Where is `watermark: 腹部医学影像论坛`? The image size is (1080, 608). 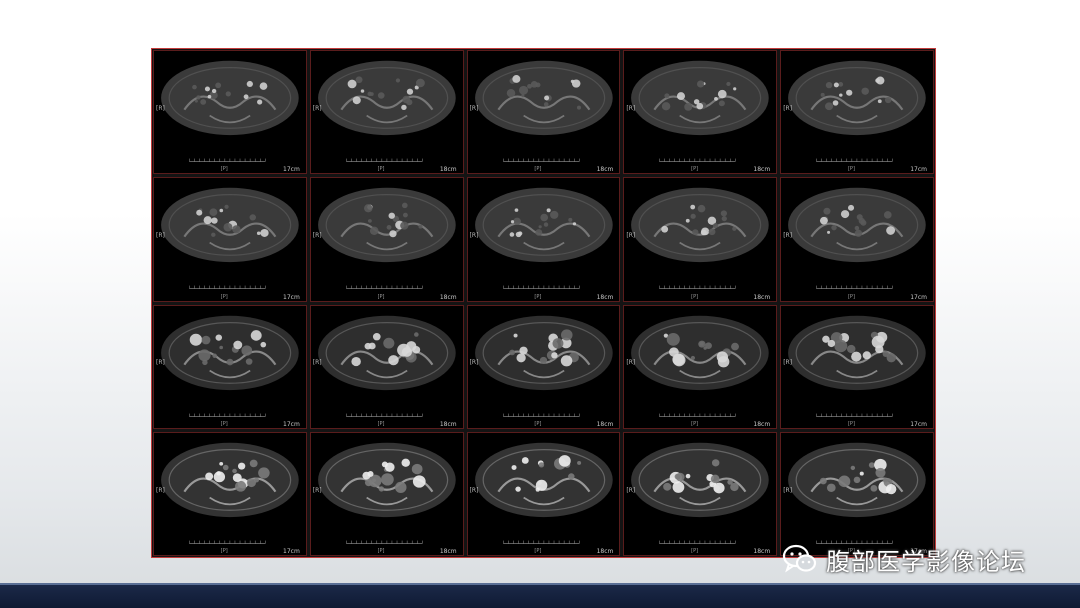
watermark: 腹部医学影像论坛 is located at coordinates (904, 559).